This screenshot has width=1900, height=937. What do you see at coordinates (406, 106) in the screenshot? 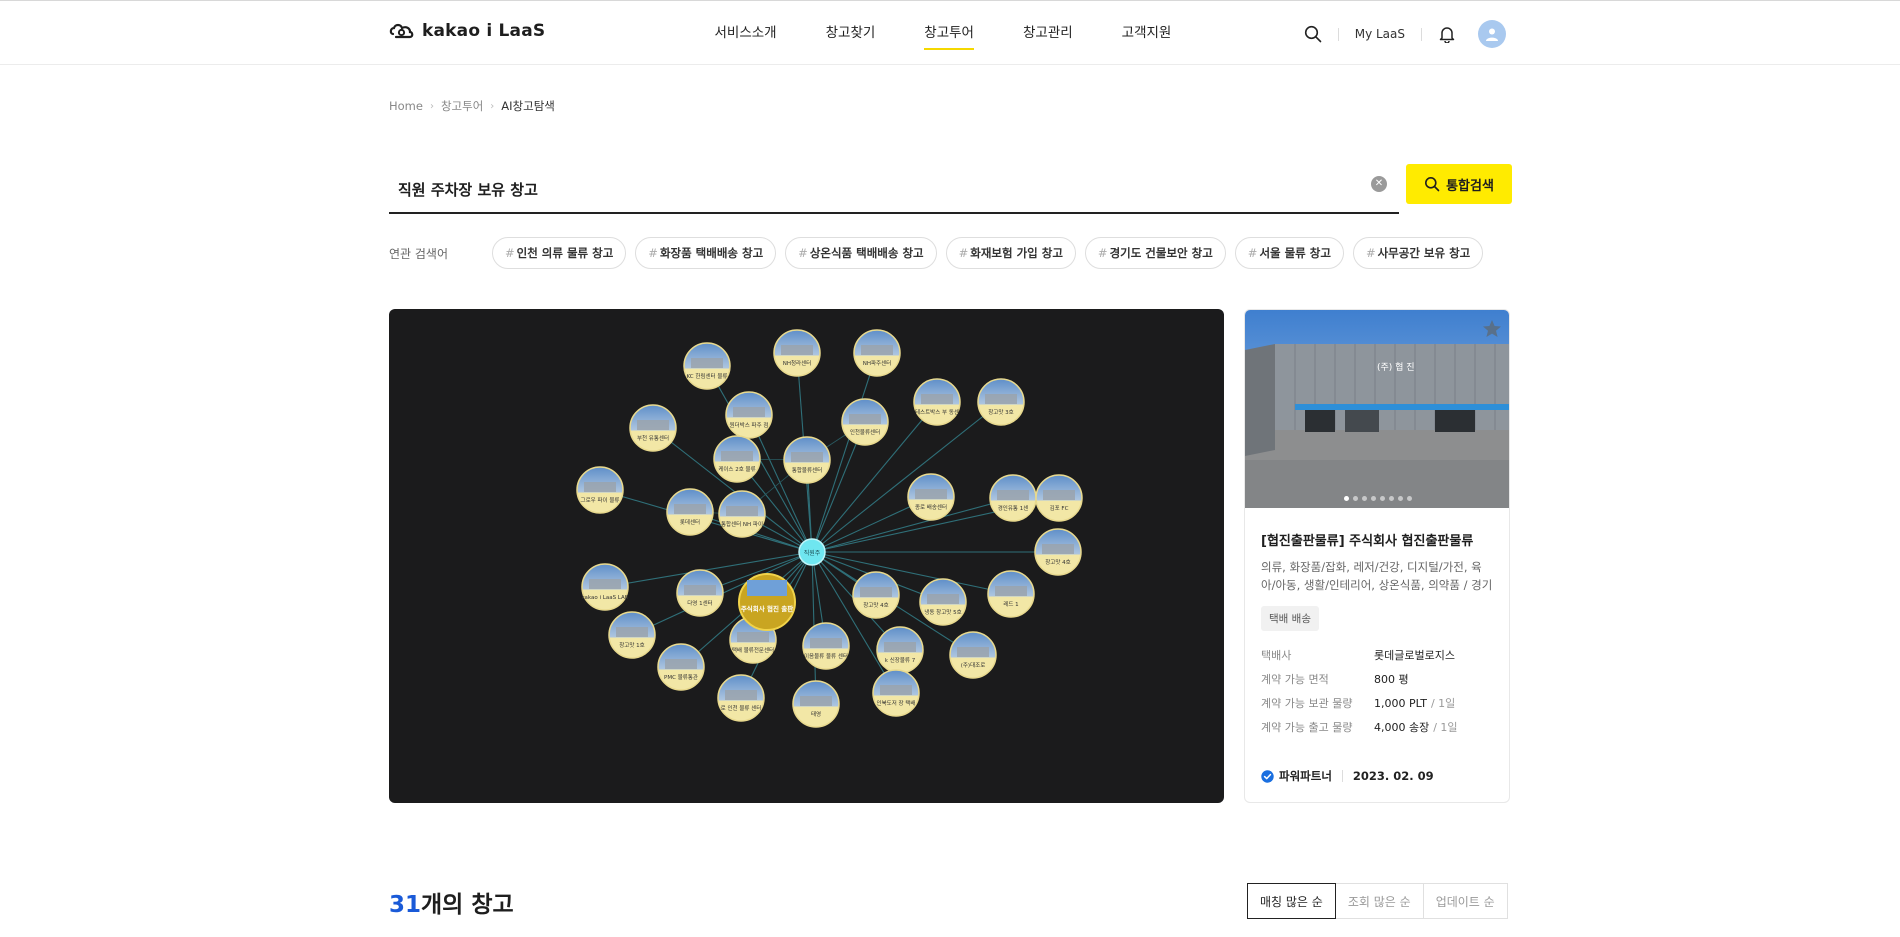
I see `breadcrumb-home: Home` at bounding box center [406, 106].